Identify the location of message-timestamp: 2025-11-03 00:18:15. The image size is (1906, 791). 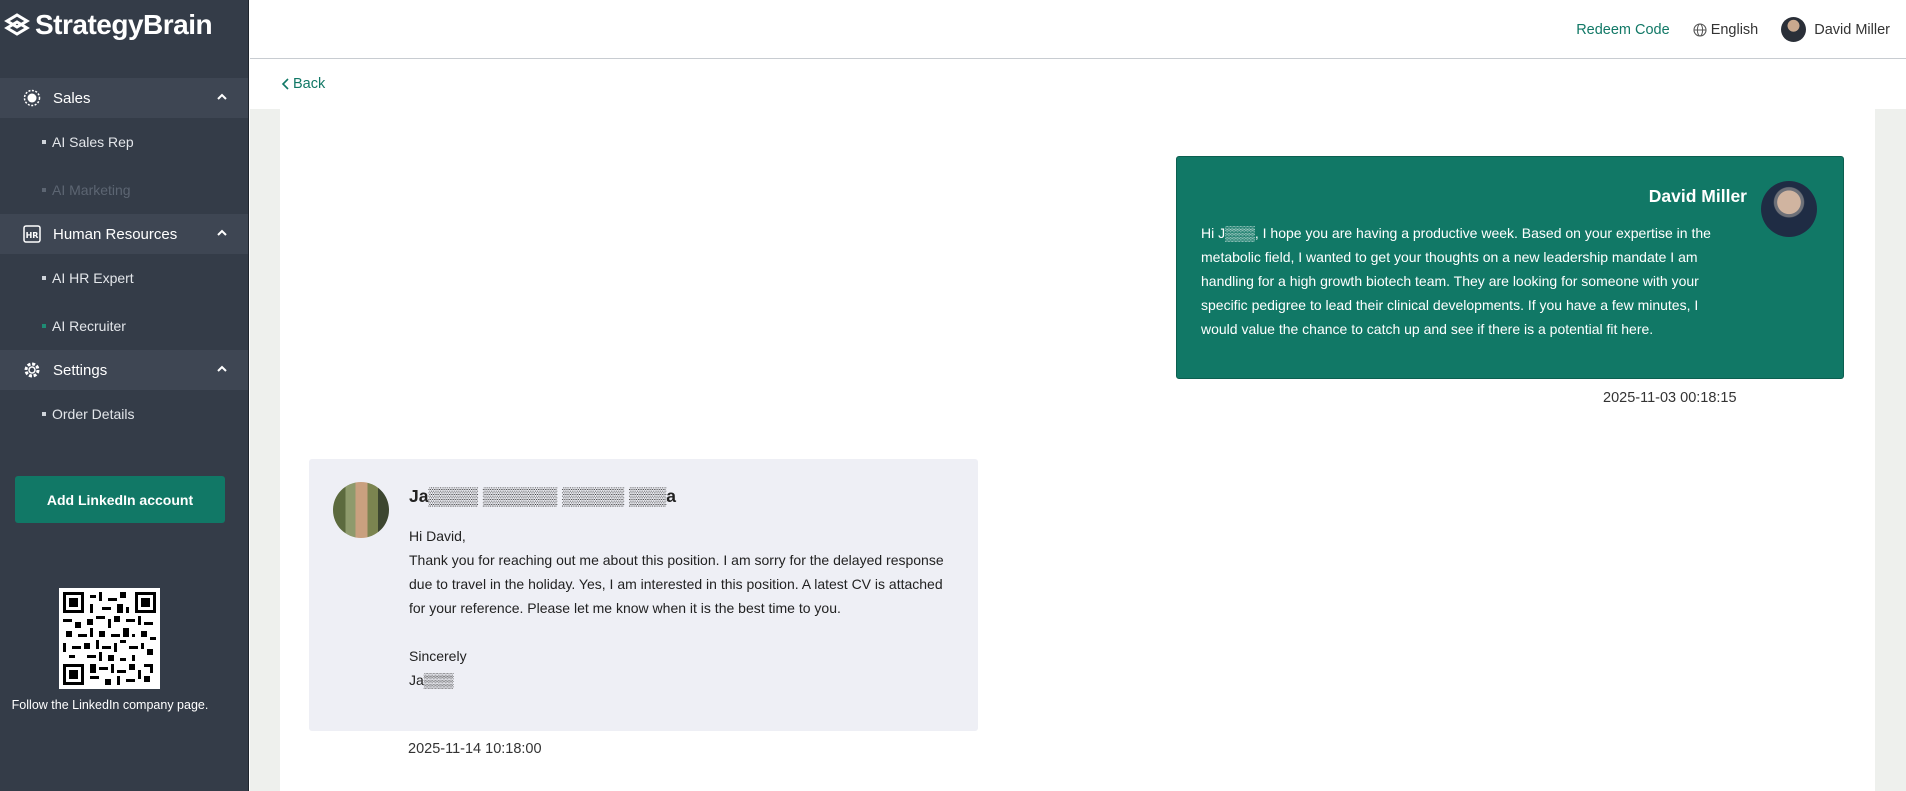
(1670, 398).